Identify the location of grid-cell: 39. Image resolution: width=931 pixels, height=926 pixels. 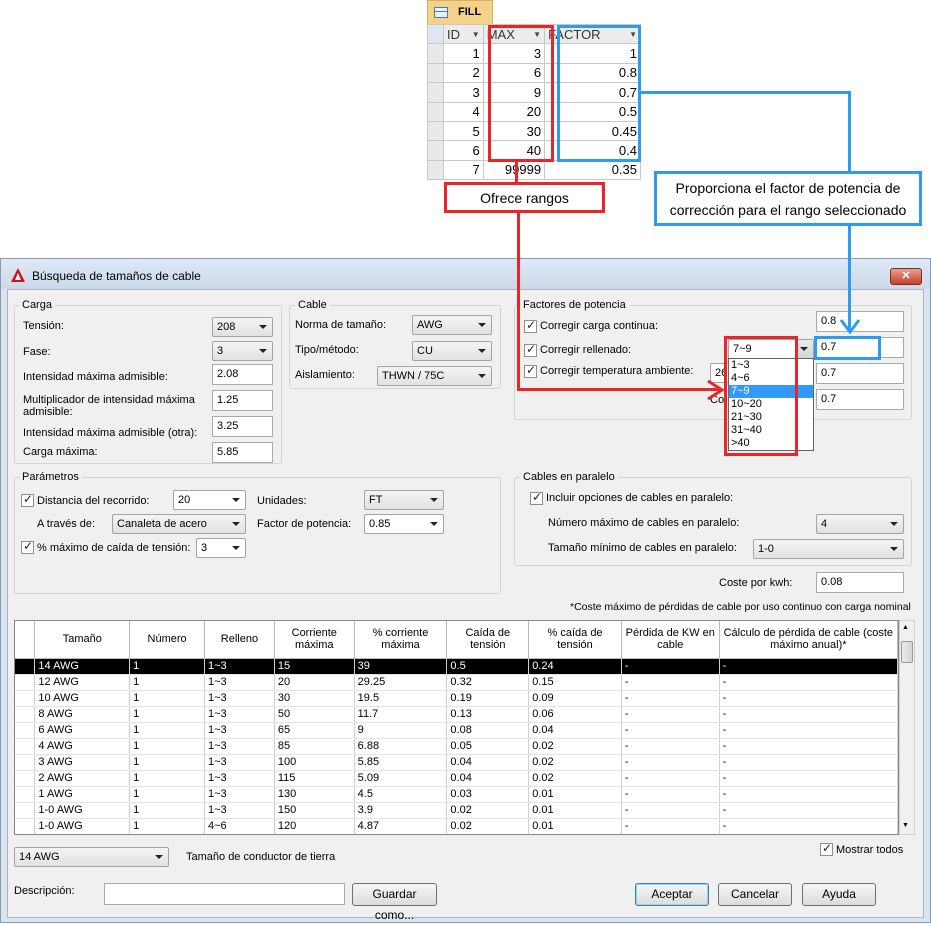
(401, 666).